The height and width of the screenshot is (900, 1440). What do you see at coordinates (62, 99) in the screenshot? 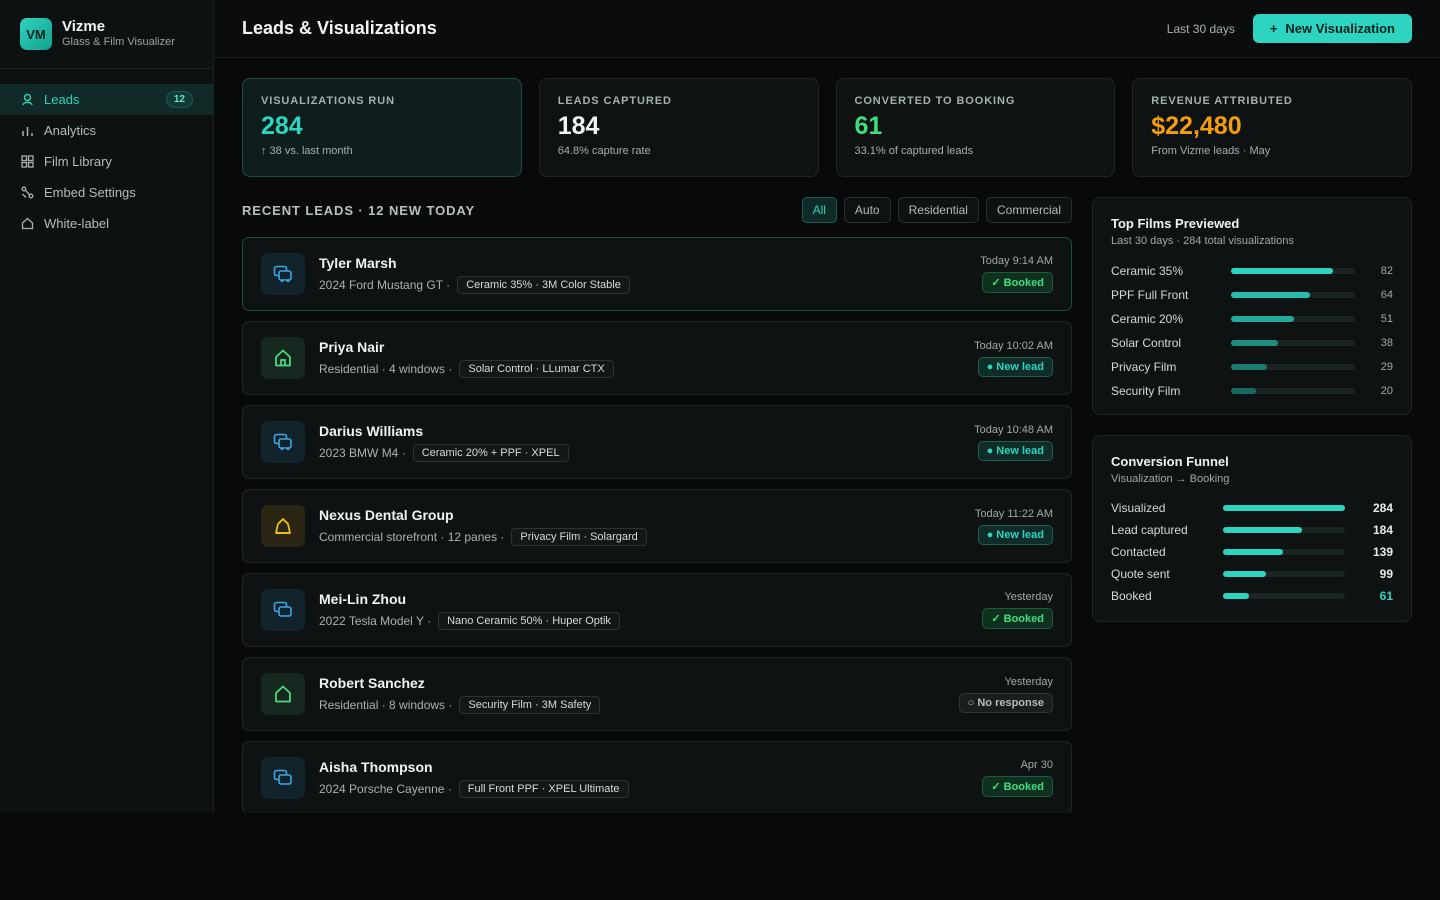
I see `sidebar-item-label: Leads` at bounding box center [62, 99].